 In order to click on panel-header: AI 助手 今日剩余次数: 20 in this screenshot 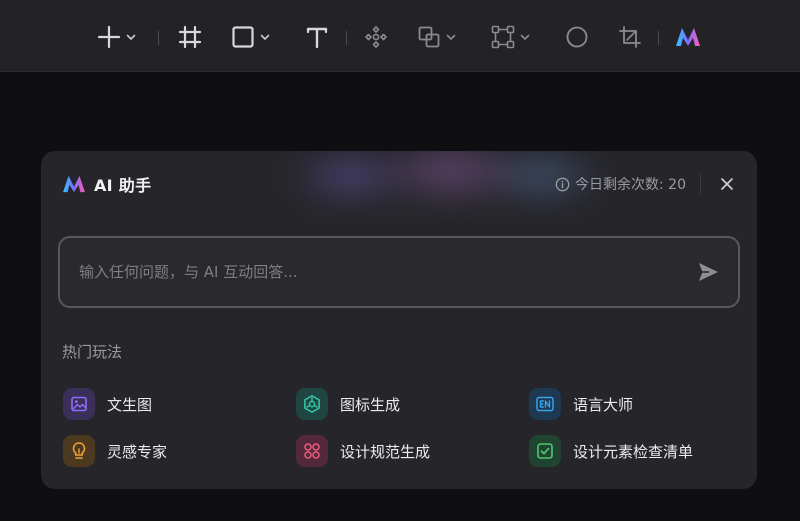, I will do `click(399, 184)`.